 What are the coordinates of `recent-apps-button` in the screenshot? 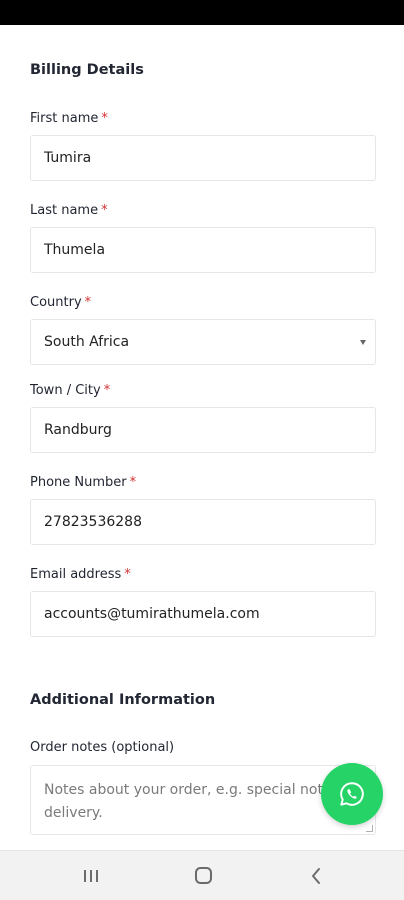 It's located at (91, 876).